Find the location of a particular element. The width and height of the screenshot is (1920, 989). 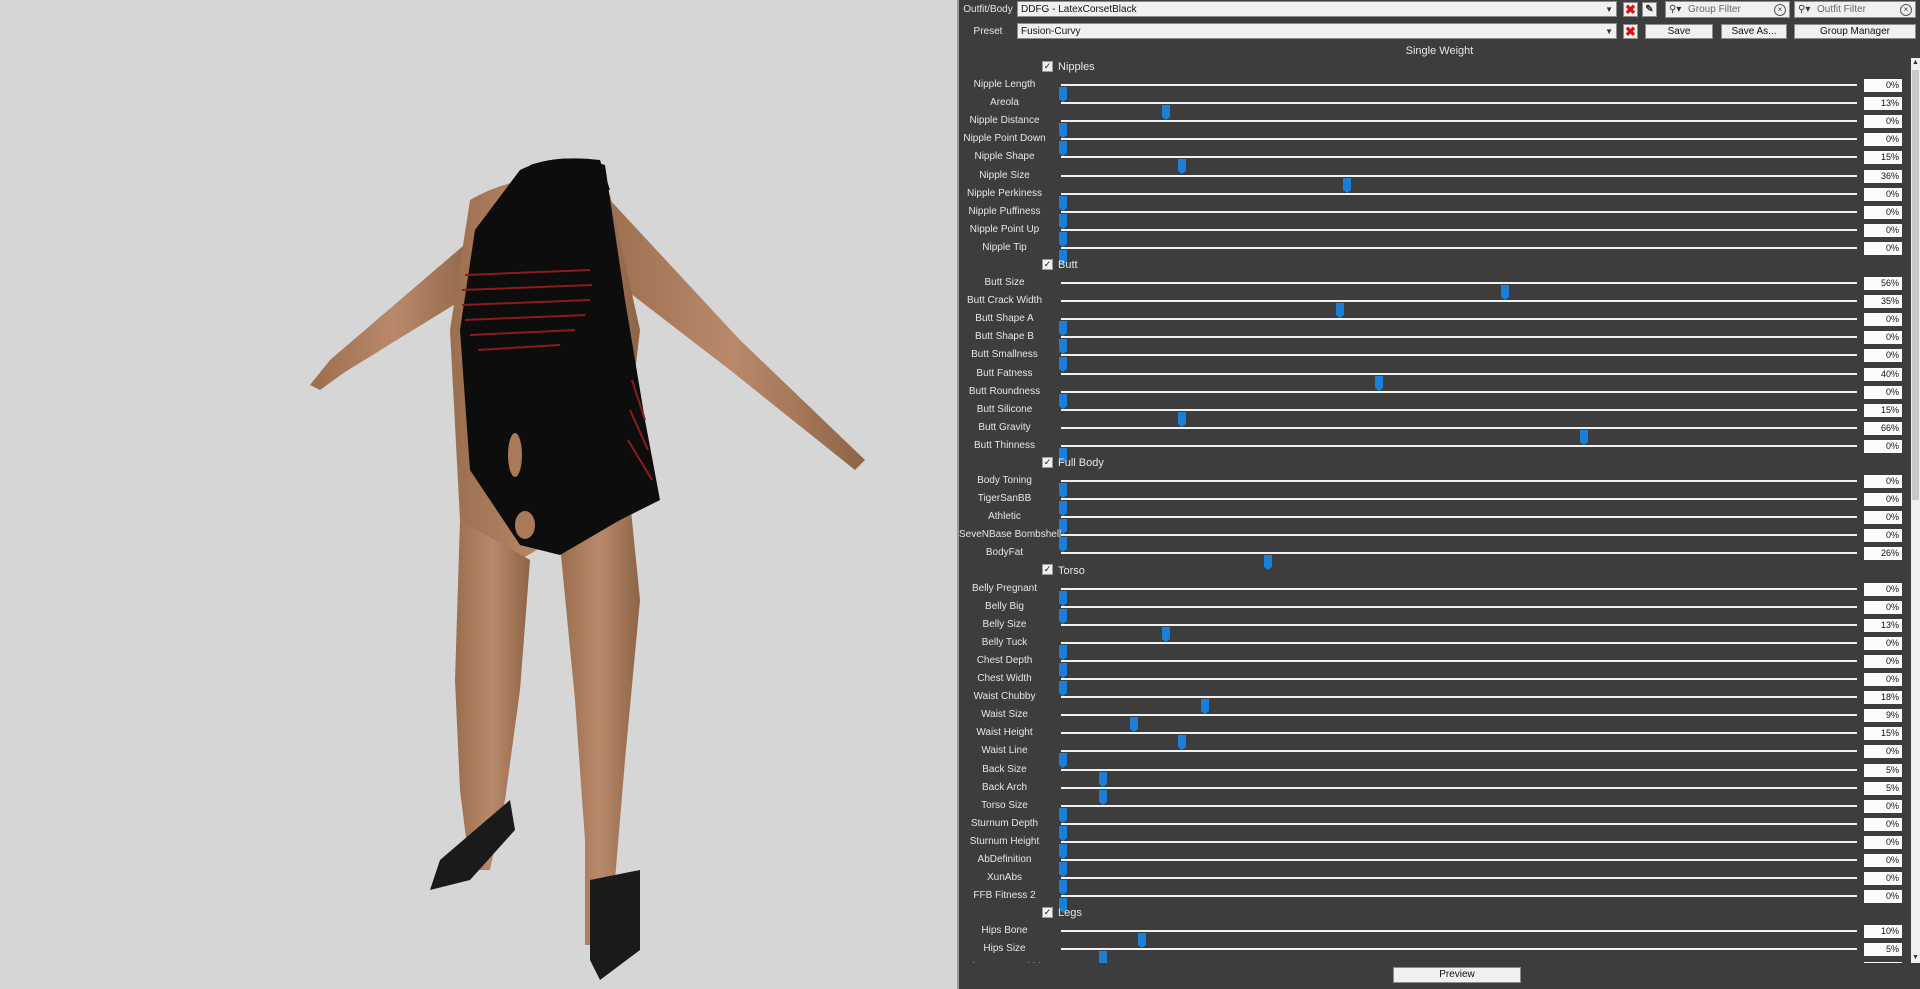

group-manager-button: Group Manager is located at coordinates (1855, 31).